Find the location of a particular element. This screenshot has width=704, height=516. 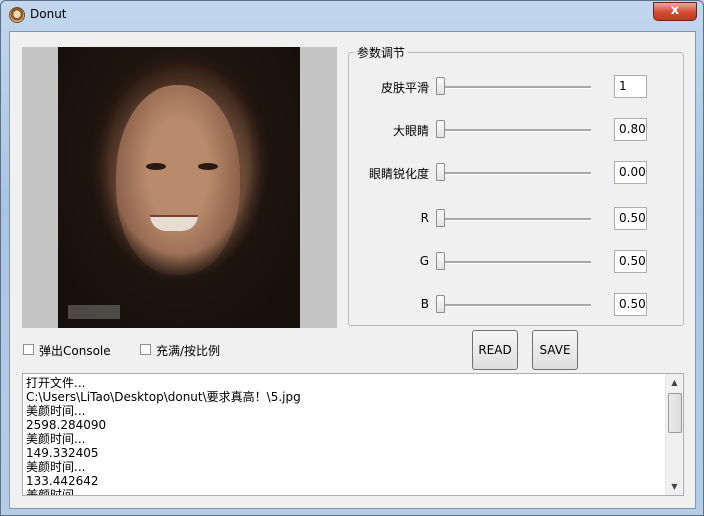

param-row-r: R 0.50 is located at coordinates (516, 219).